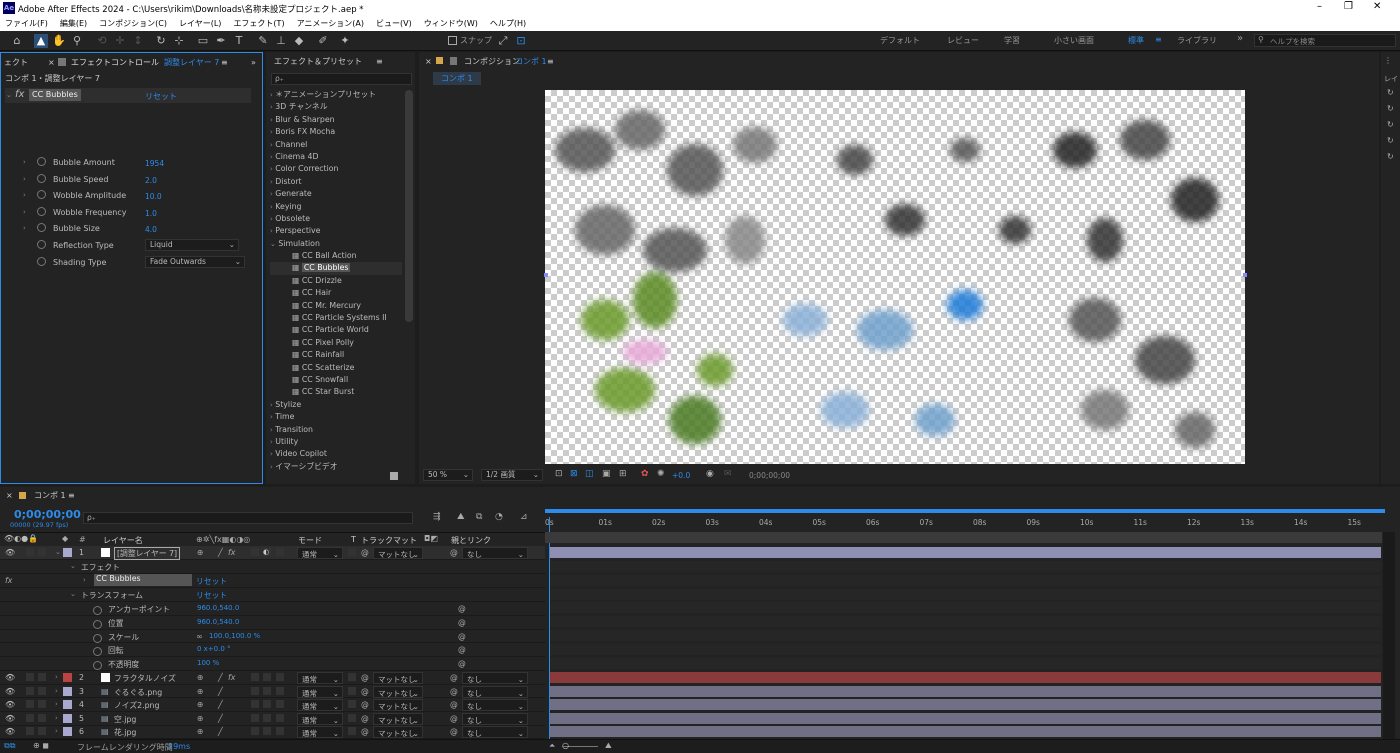 The height and width of the screenshot is (753, 1400). I want to click on layer-row: 👁 › 6 ▤ 花.jpg ⊕ ╱ 通常 ⌄ @ マットなし ⌄ @ なし ⌄, so click(272, 732).